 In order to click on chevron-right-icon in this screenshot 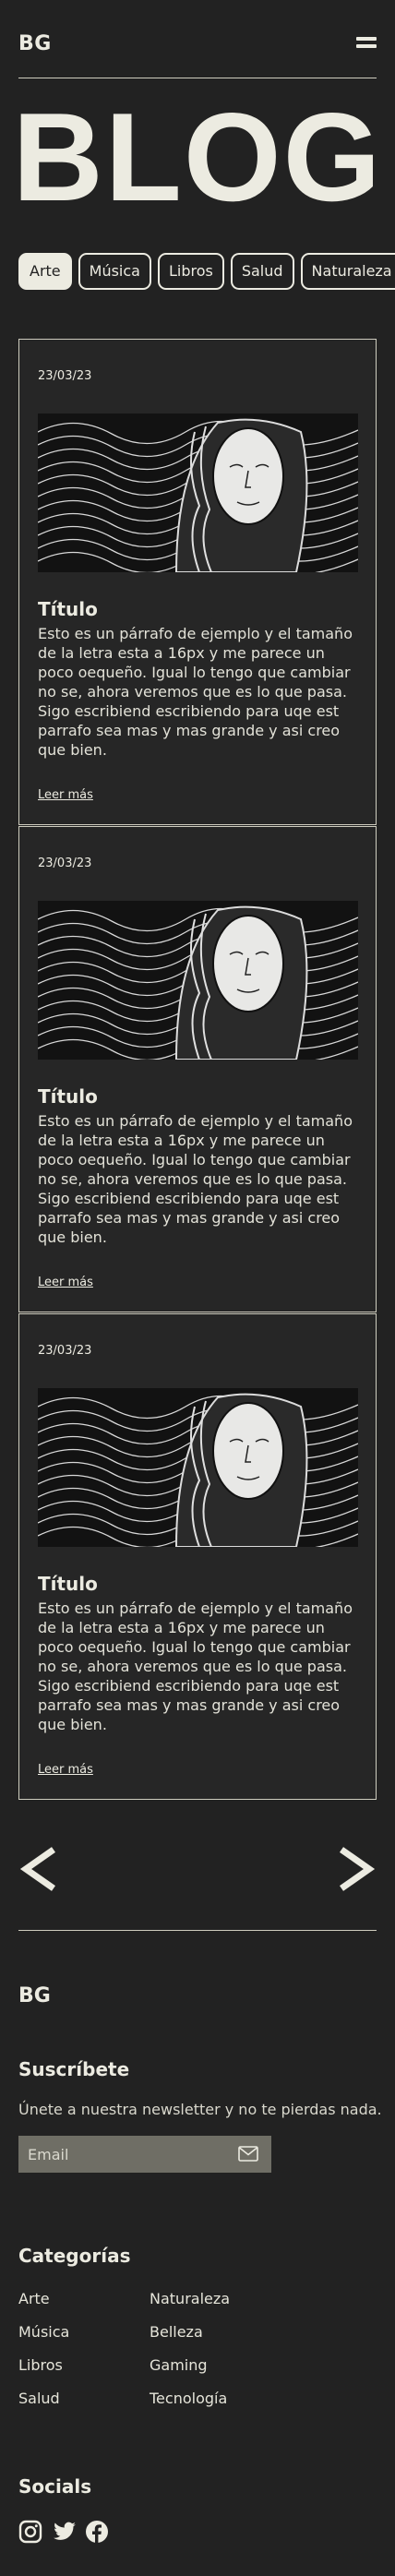, I will do `click(356, 1869)`.